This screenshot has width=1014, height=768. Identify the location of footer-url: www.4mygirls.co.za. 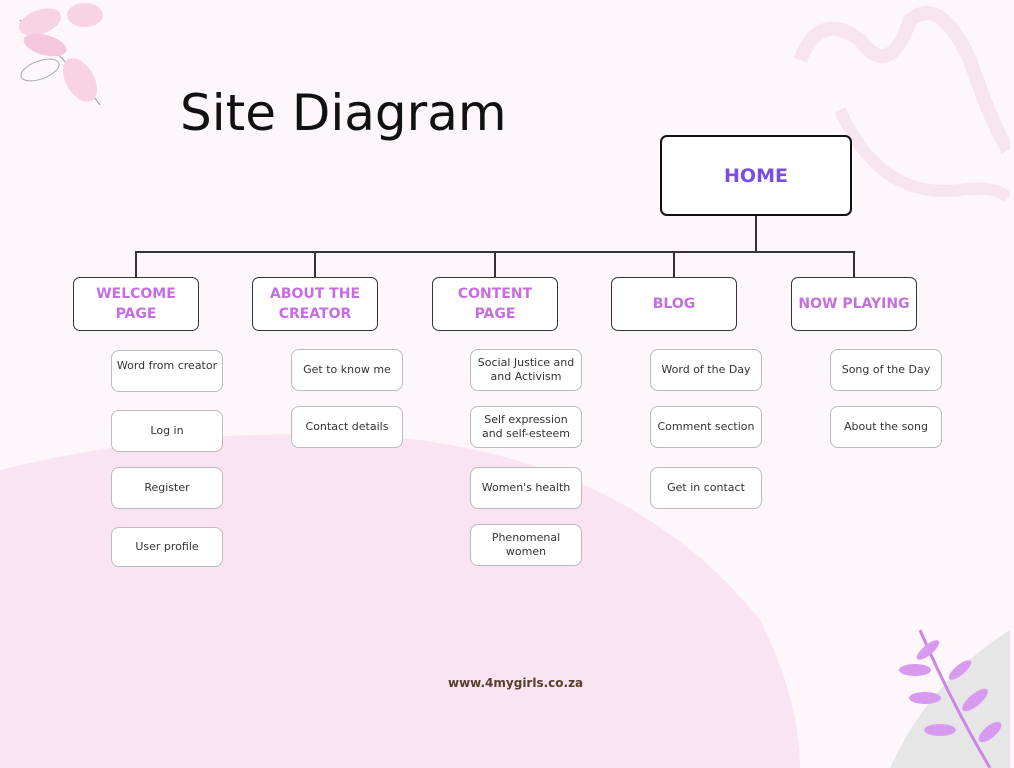
(516, 683).